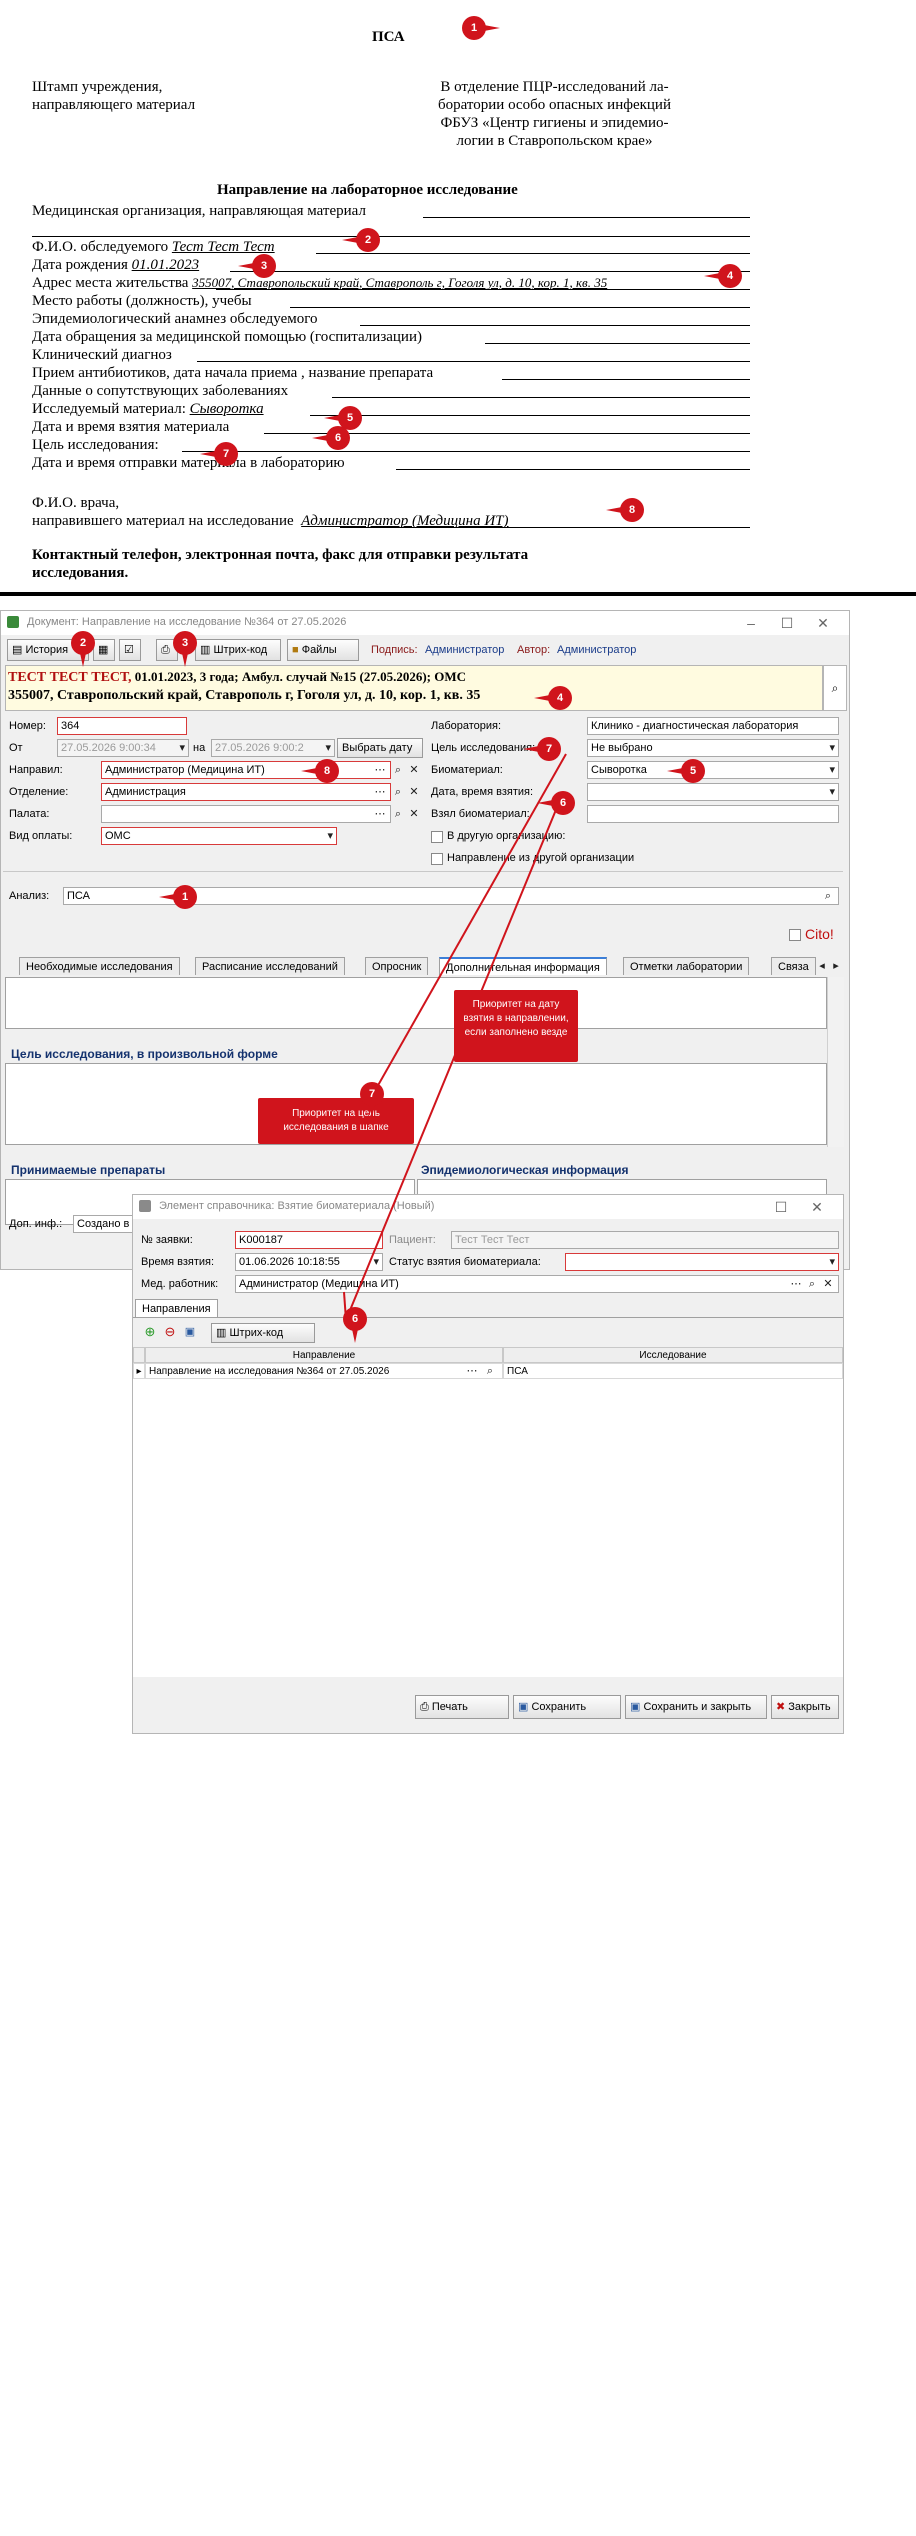 This screenshot has width=916, height=2536. Describe the element at coordinates (416, 1003) in the screenshot. I see `text-area-top` at that location.